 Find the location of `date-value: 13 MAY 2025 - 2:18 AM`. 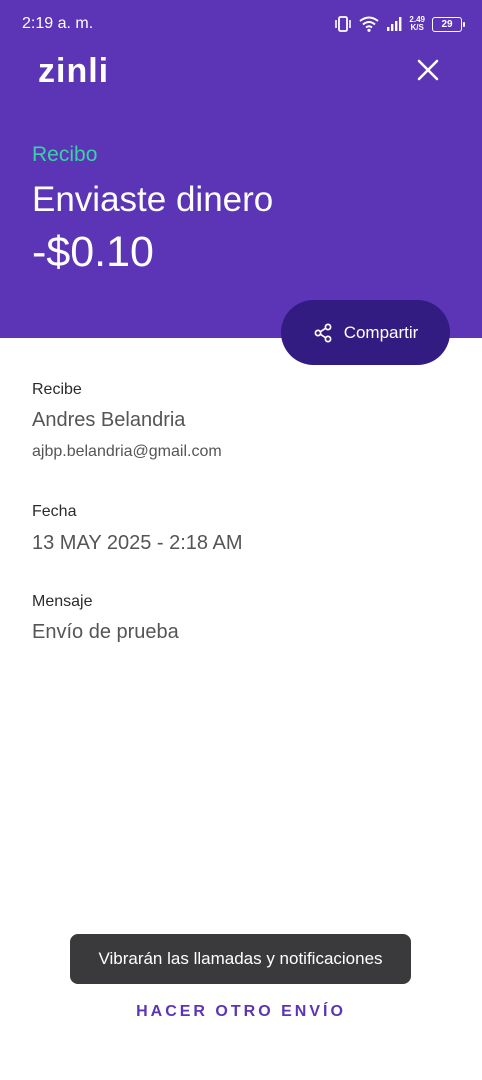

date-value: 13 MAY 2025 - 2:18 AM is located at coordinates (137, 543).